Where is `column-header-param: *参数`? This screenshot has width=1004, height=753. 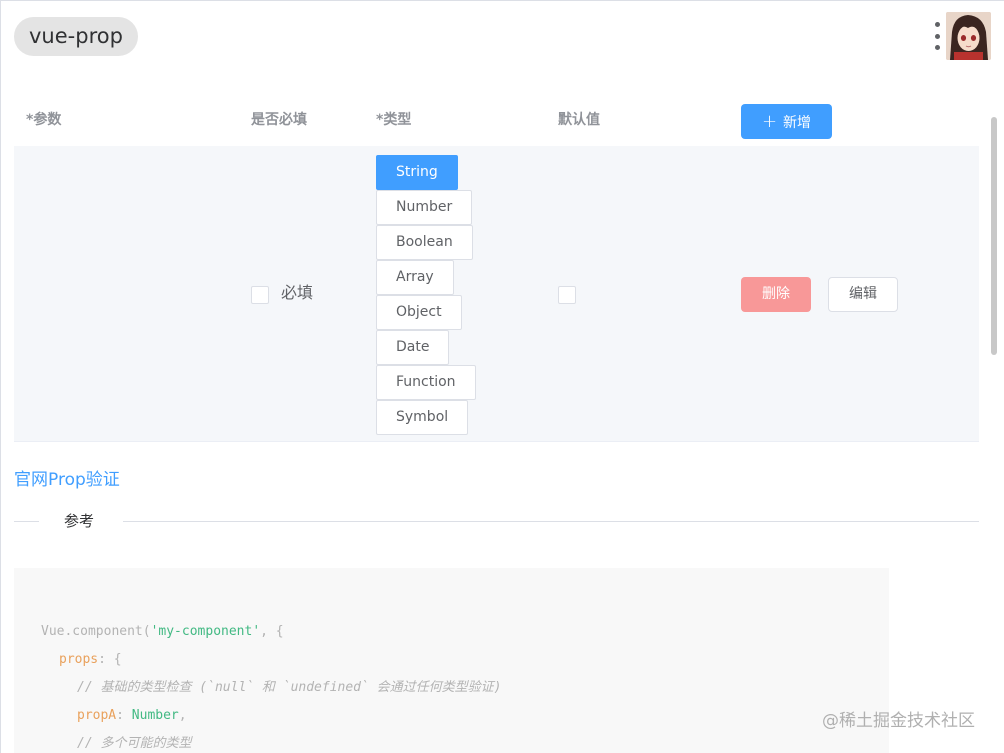 column-header-param: *参数 is located at coordinates (44, 120).